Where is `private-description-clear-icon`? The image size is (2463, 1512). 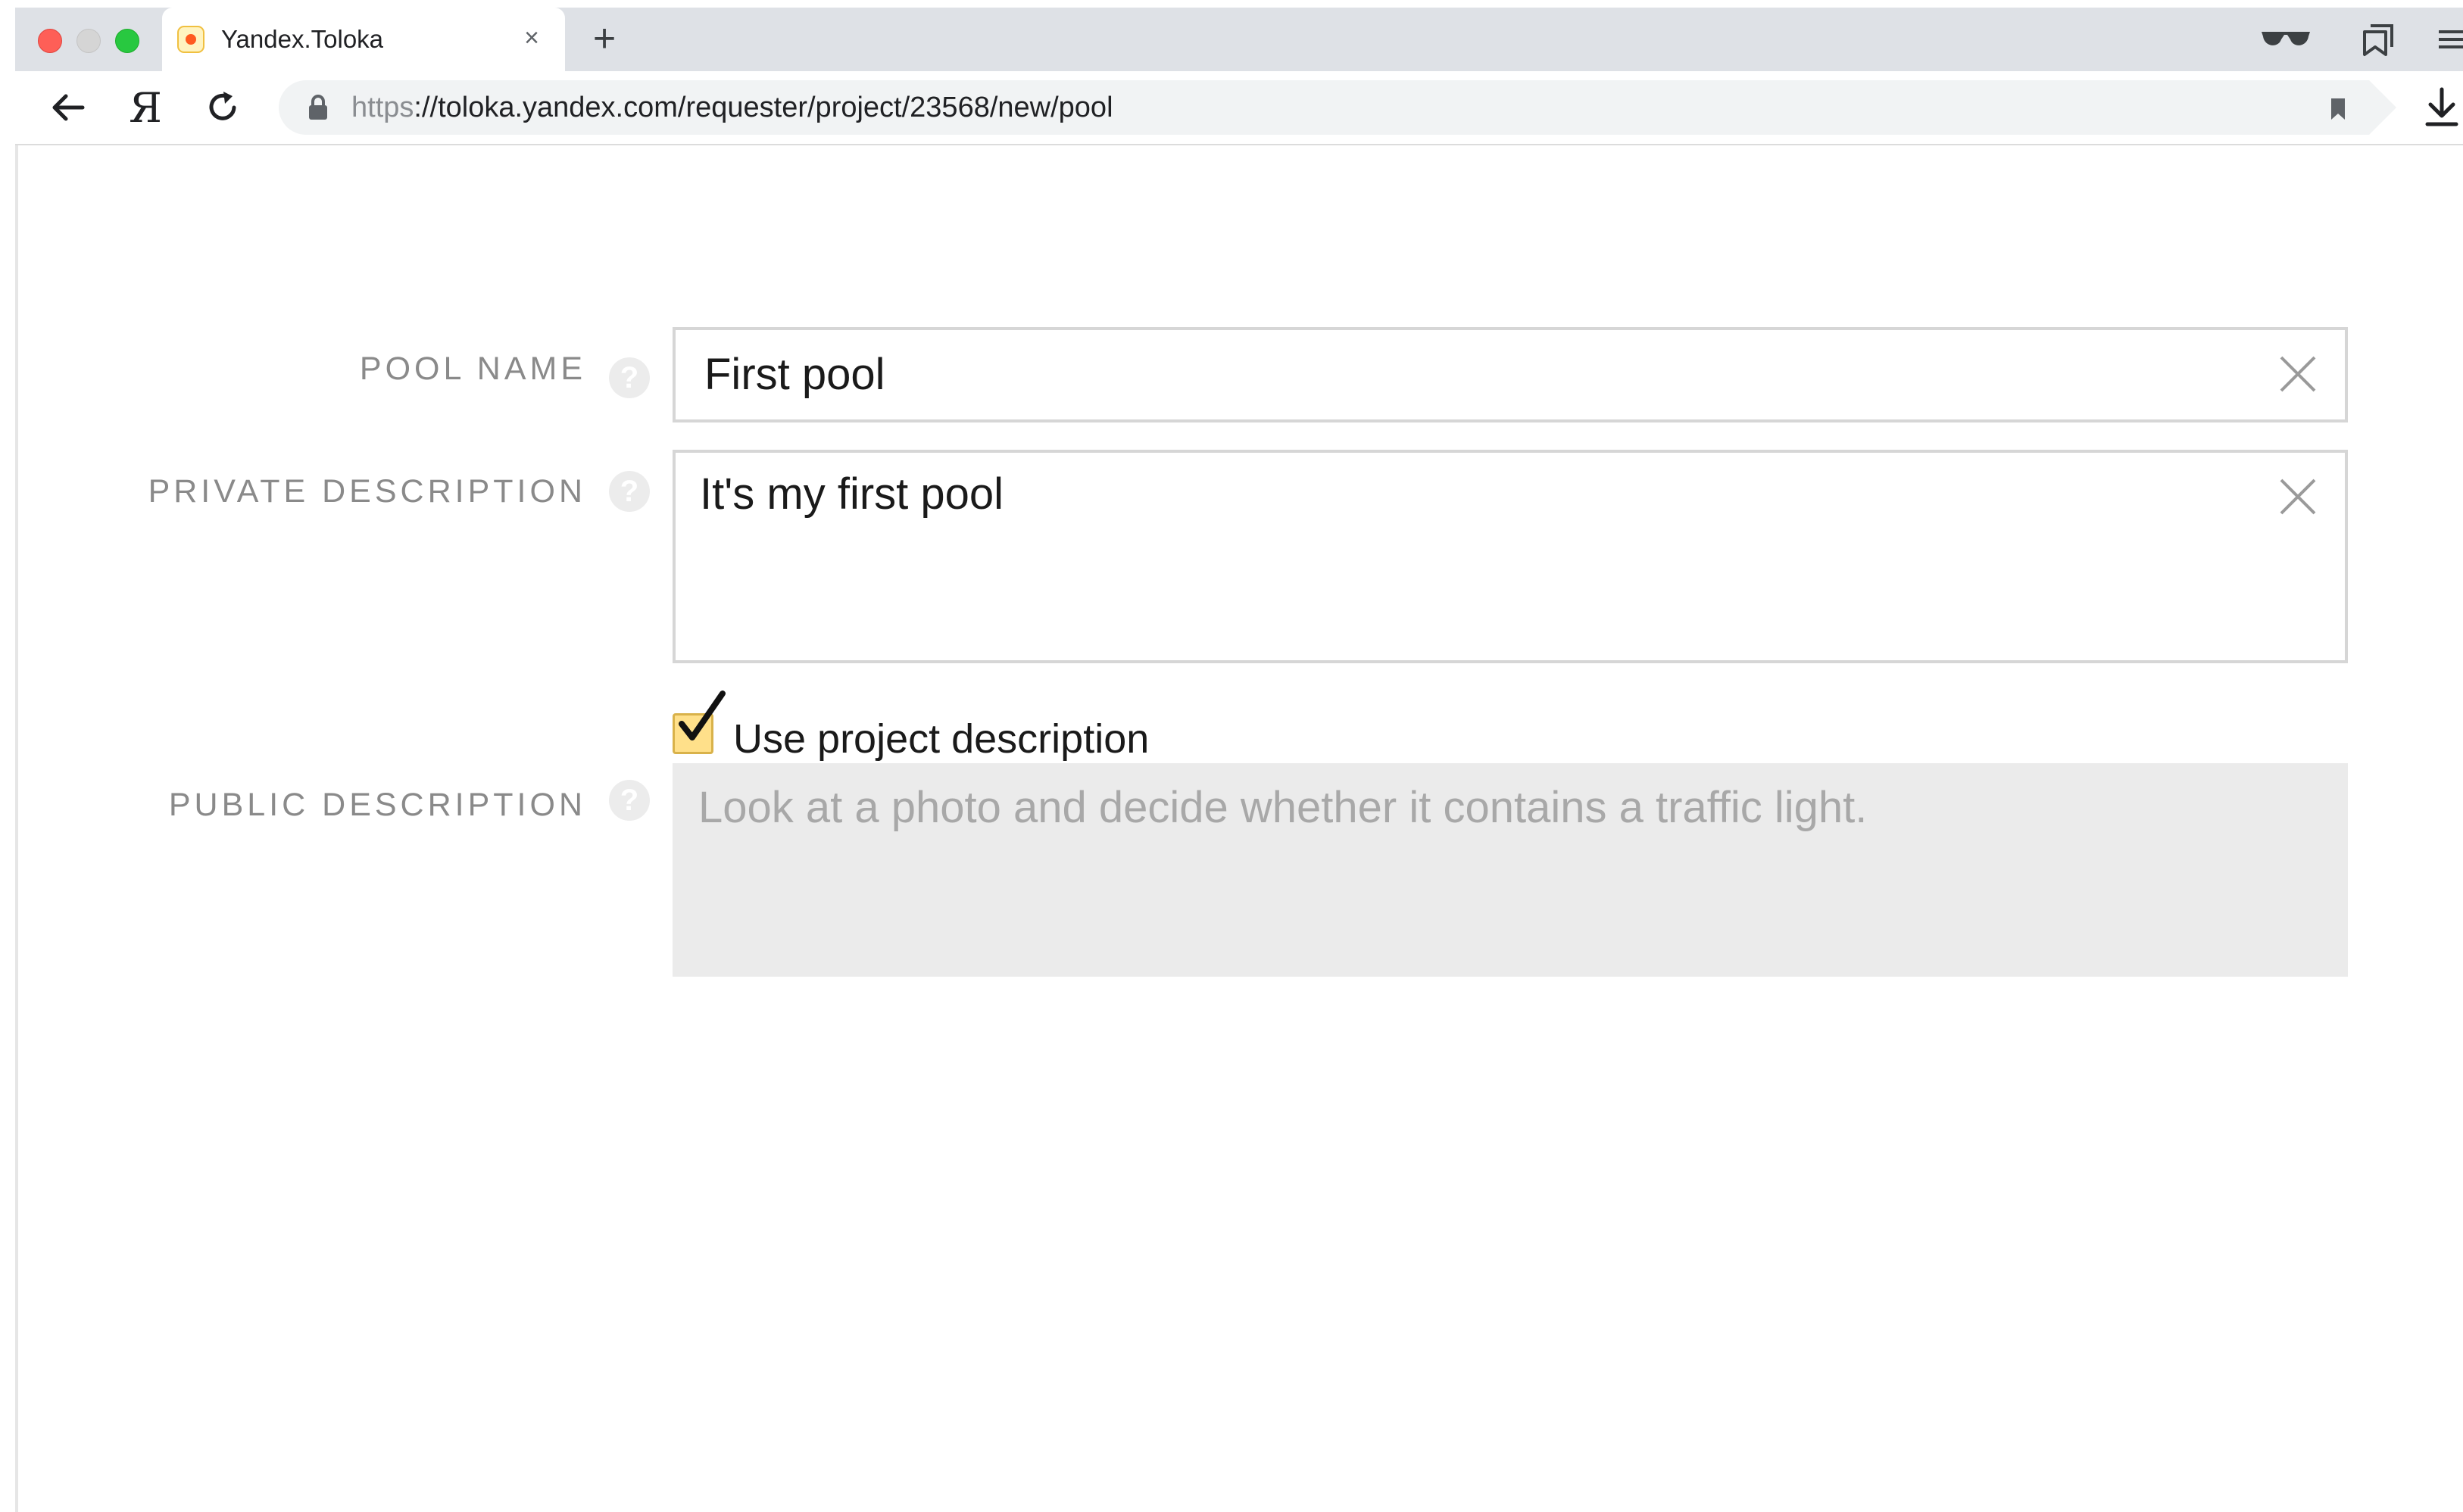 private-description-clear-icon is located at coordinates (2298, 497).